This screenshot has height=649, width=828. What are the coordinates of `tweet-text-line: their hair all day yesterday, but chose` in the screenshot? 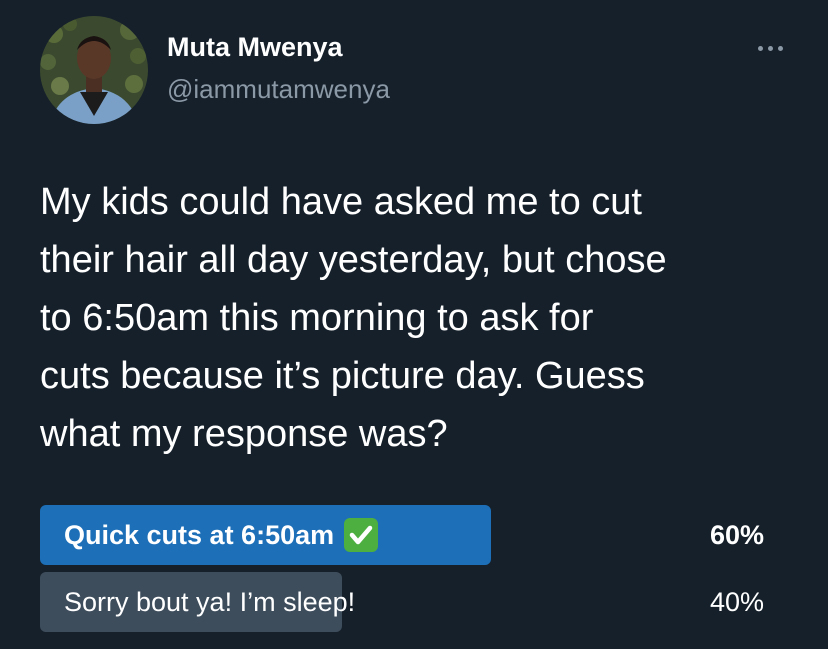 It's located at (353, 260).